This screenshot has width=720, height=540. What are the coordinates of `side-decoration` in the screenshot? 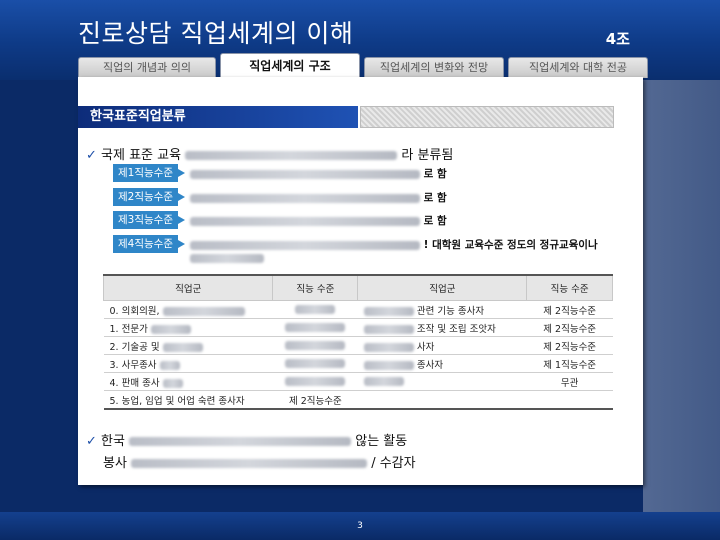 It's located at (681, 296).